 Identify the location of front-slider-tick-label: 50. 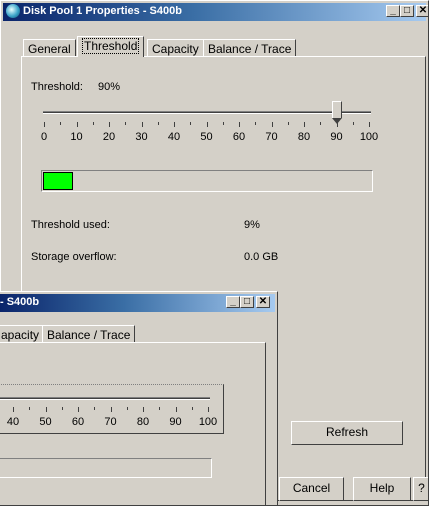
(45, 422).